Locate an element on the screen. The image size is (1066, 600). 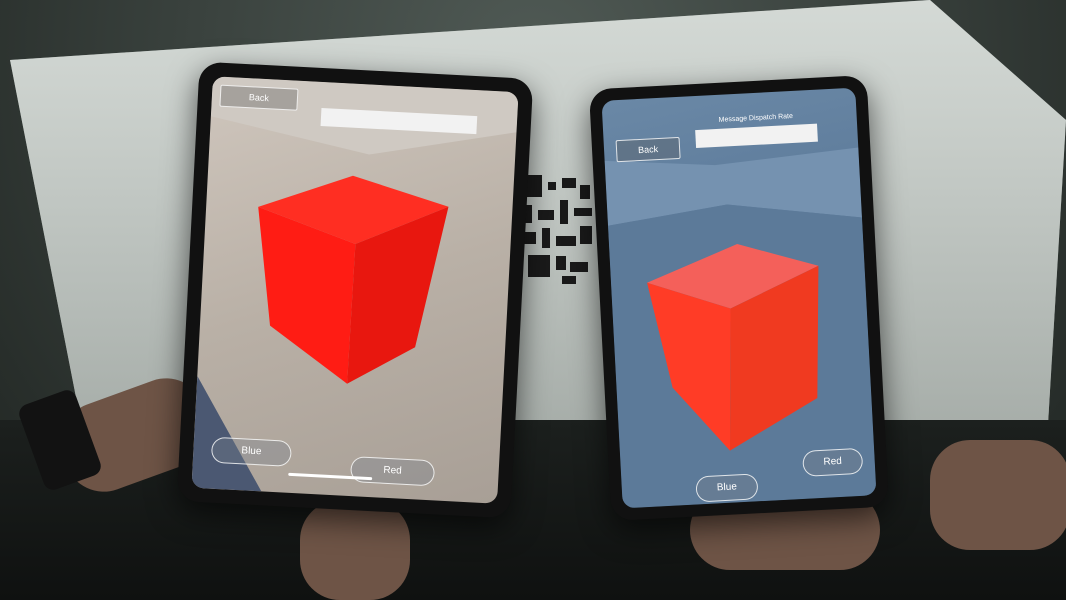
red-cube is located at coordinates (353, 279).